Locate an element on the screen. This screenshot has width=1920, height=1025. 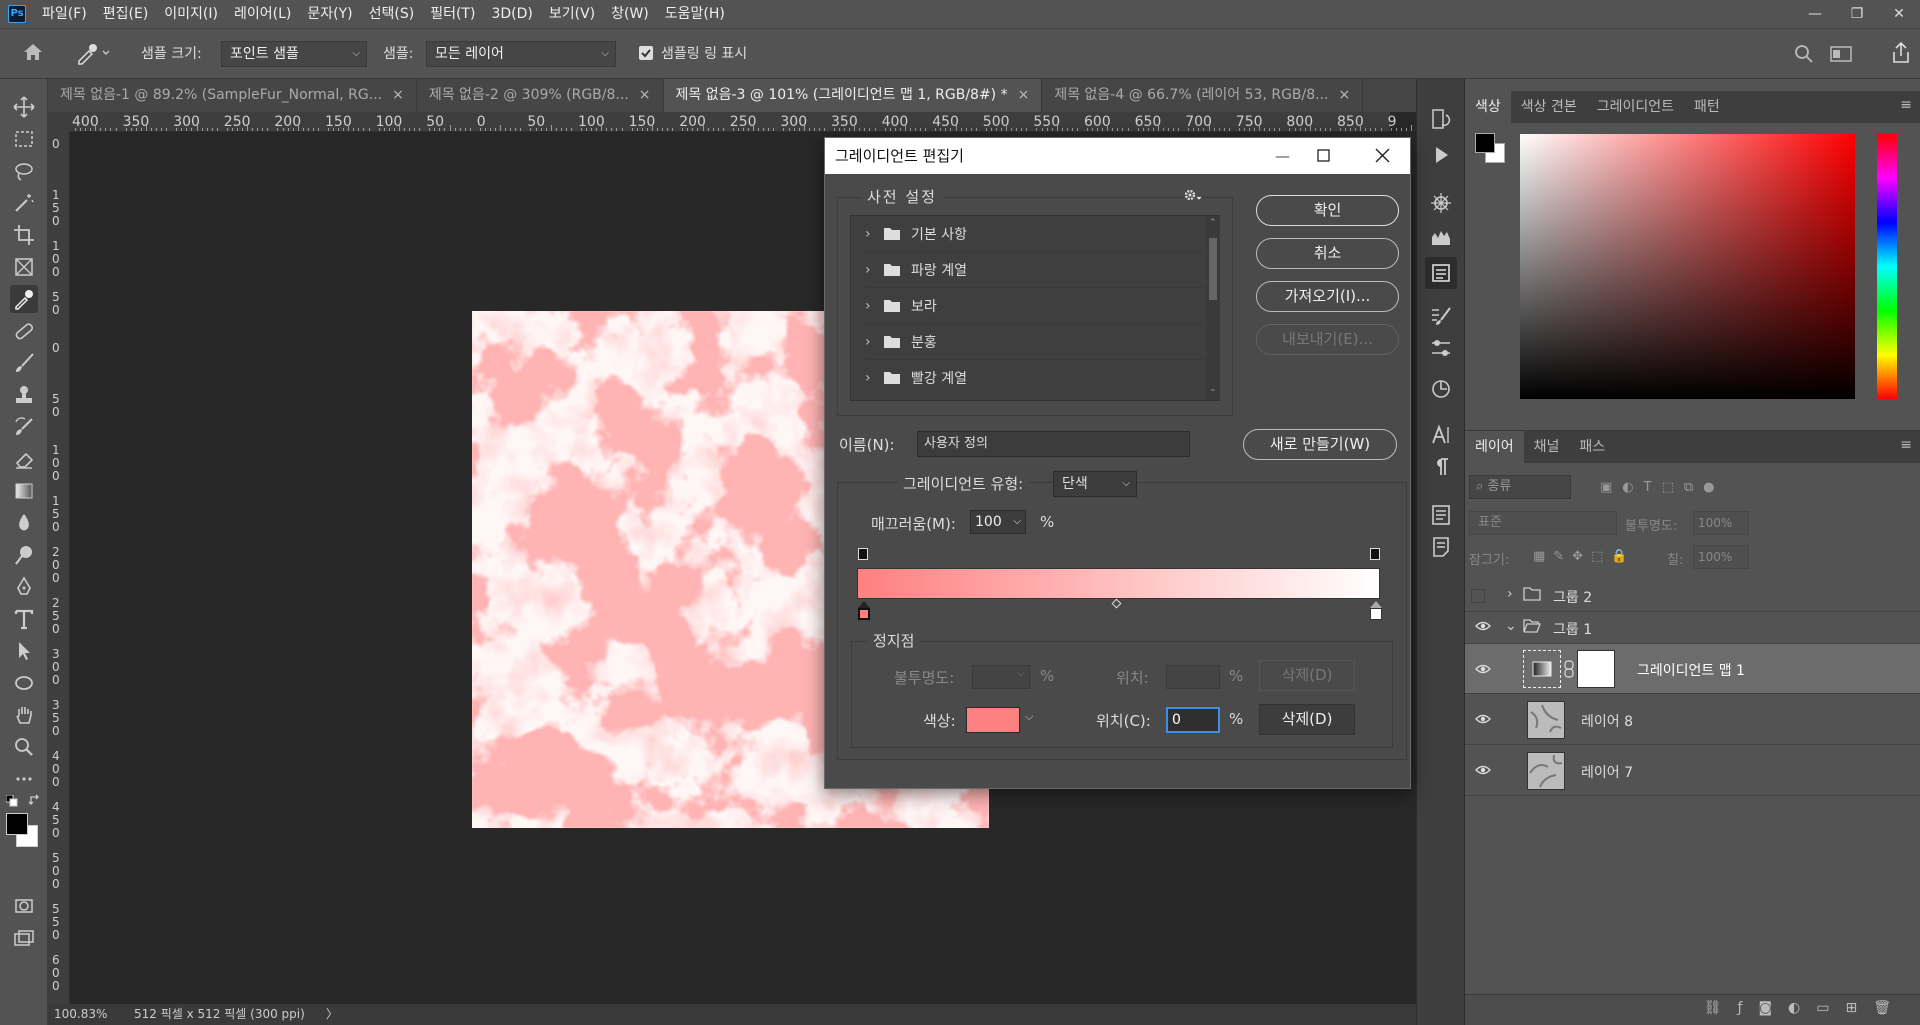
new-gradient-button: 새로 만들기(W) is located at coordinates (1320, 444).